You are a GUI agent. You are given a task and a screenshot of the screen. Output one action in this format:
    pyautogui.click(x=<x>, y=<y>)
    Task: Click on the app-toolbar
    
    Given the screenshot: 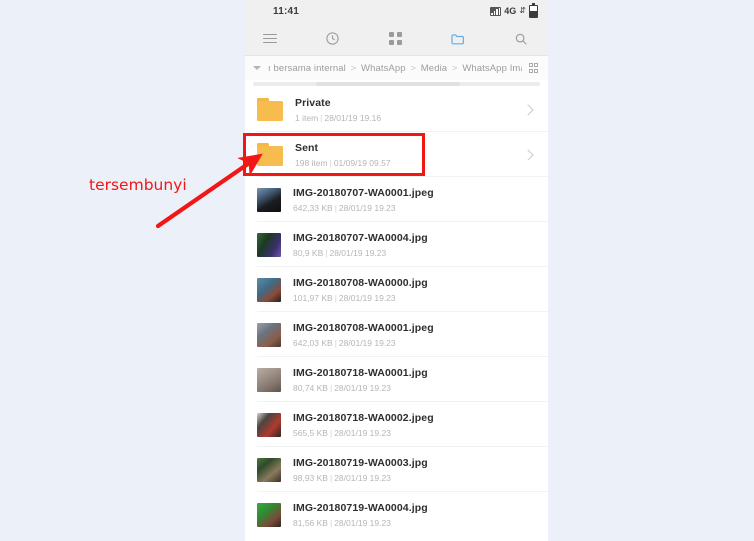 What is the action you would take?
    pyautogui.click(x=396, y=39)
    